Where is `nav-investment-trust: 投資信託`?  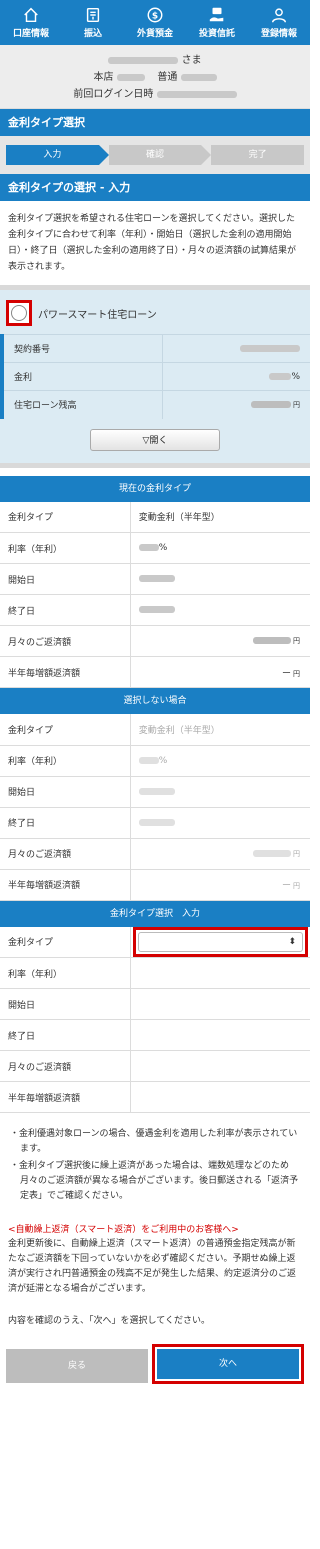
nav-investment-trust: 投資信託 is located at coordinates (217, 22).